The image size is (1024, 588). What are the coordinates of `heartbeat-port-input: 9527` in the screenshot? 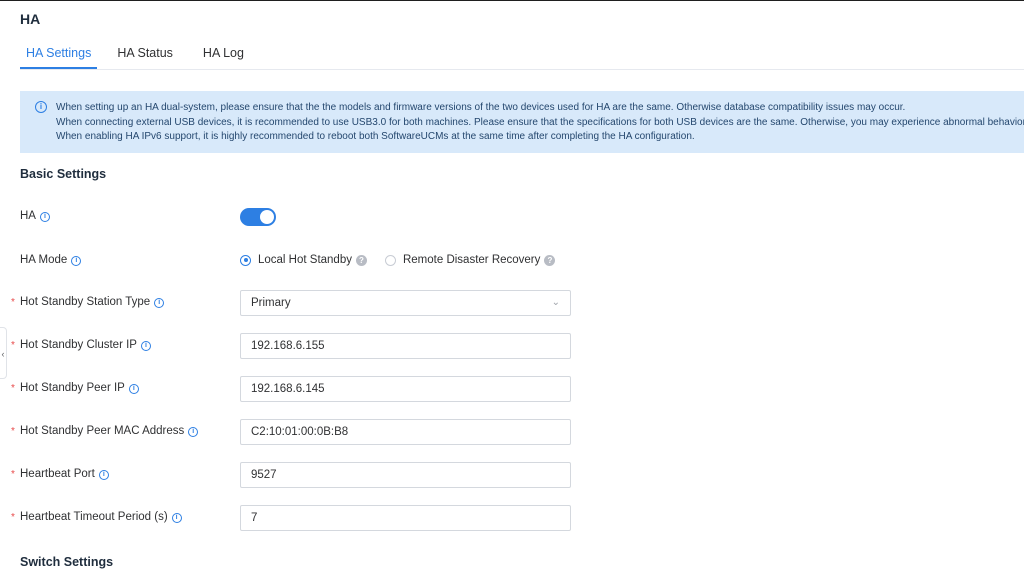 It's located at (405, 475).